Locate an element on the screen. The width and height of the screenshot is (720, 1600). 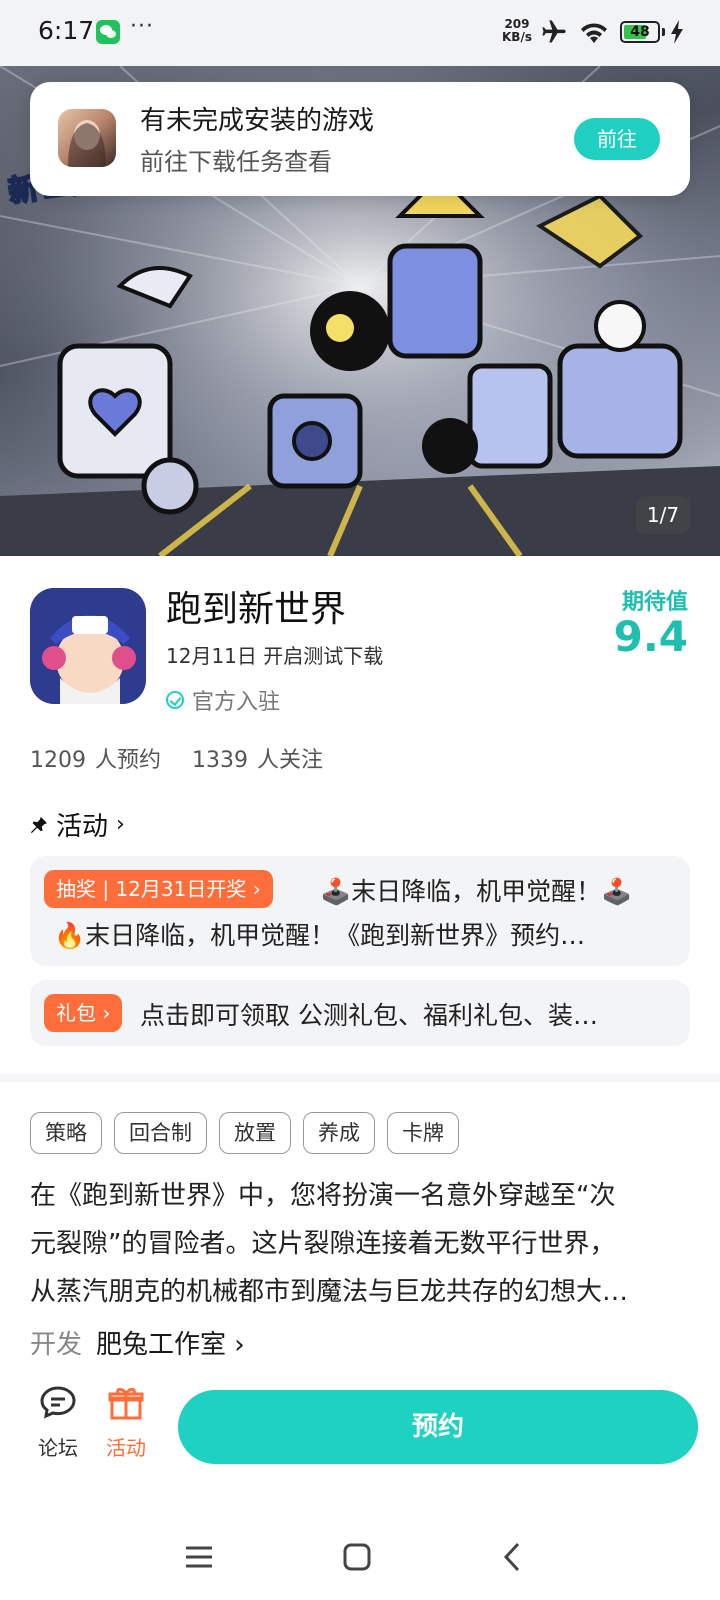
developer-name: 肥兔工作室 › is located at coordinates (170, 1345).